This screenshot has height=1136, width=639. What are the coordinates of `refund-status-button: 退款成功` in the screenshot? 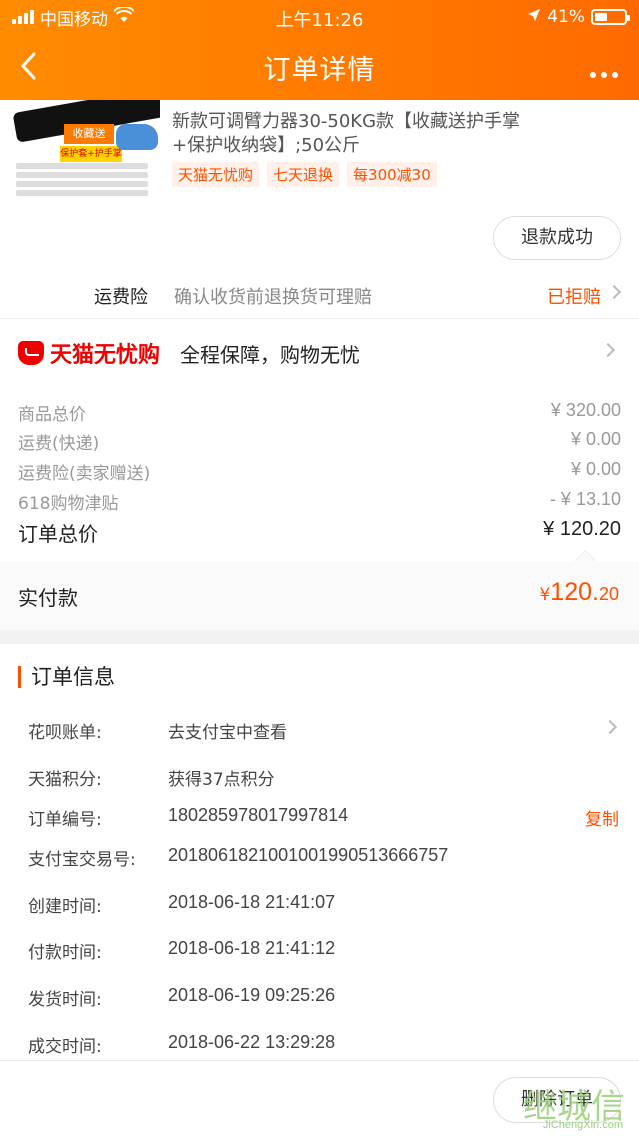 It's located at (557, 238).